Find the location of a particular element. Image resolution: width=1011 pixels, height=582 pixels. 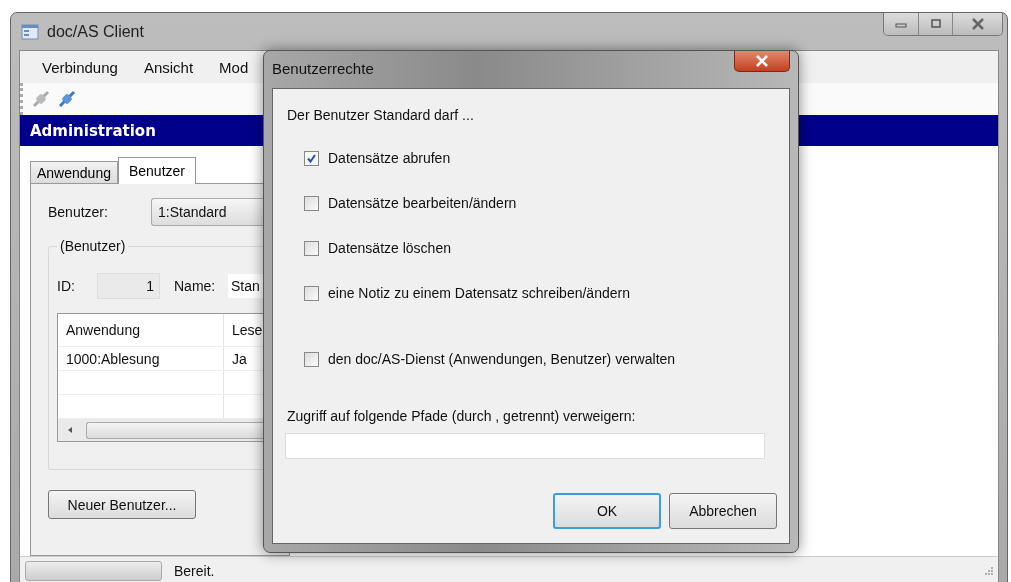

table-cell: 1000:Ablesung is located at coordinates (141, 358).